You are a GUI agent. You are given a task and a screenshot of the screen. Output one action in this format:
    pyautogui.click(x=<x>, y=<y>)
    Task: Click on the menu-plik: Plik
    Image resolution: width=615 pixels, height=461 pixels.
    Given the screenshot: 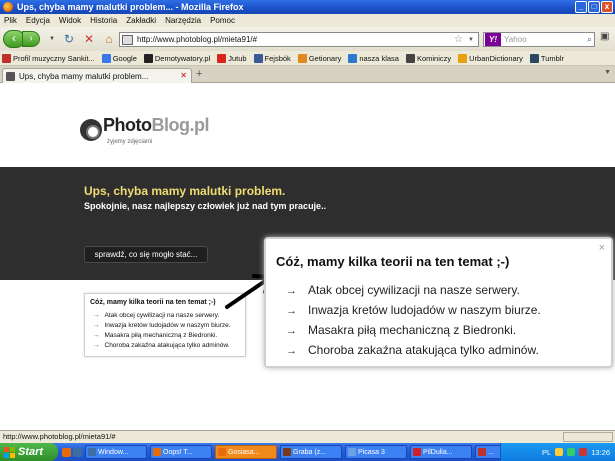 What is the action you would take?
    pyautogui.click(x=10, y=20)
    